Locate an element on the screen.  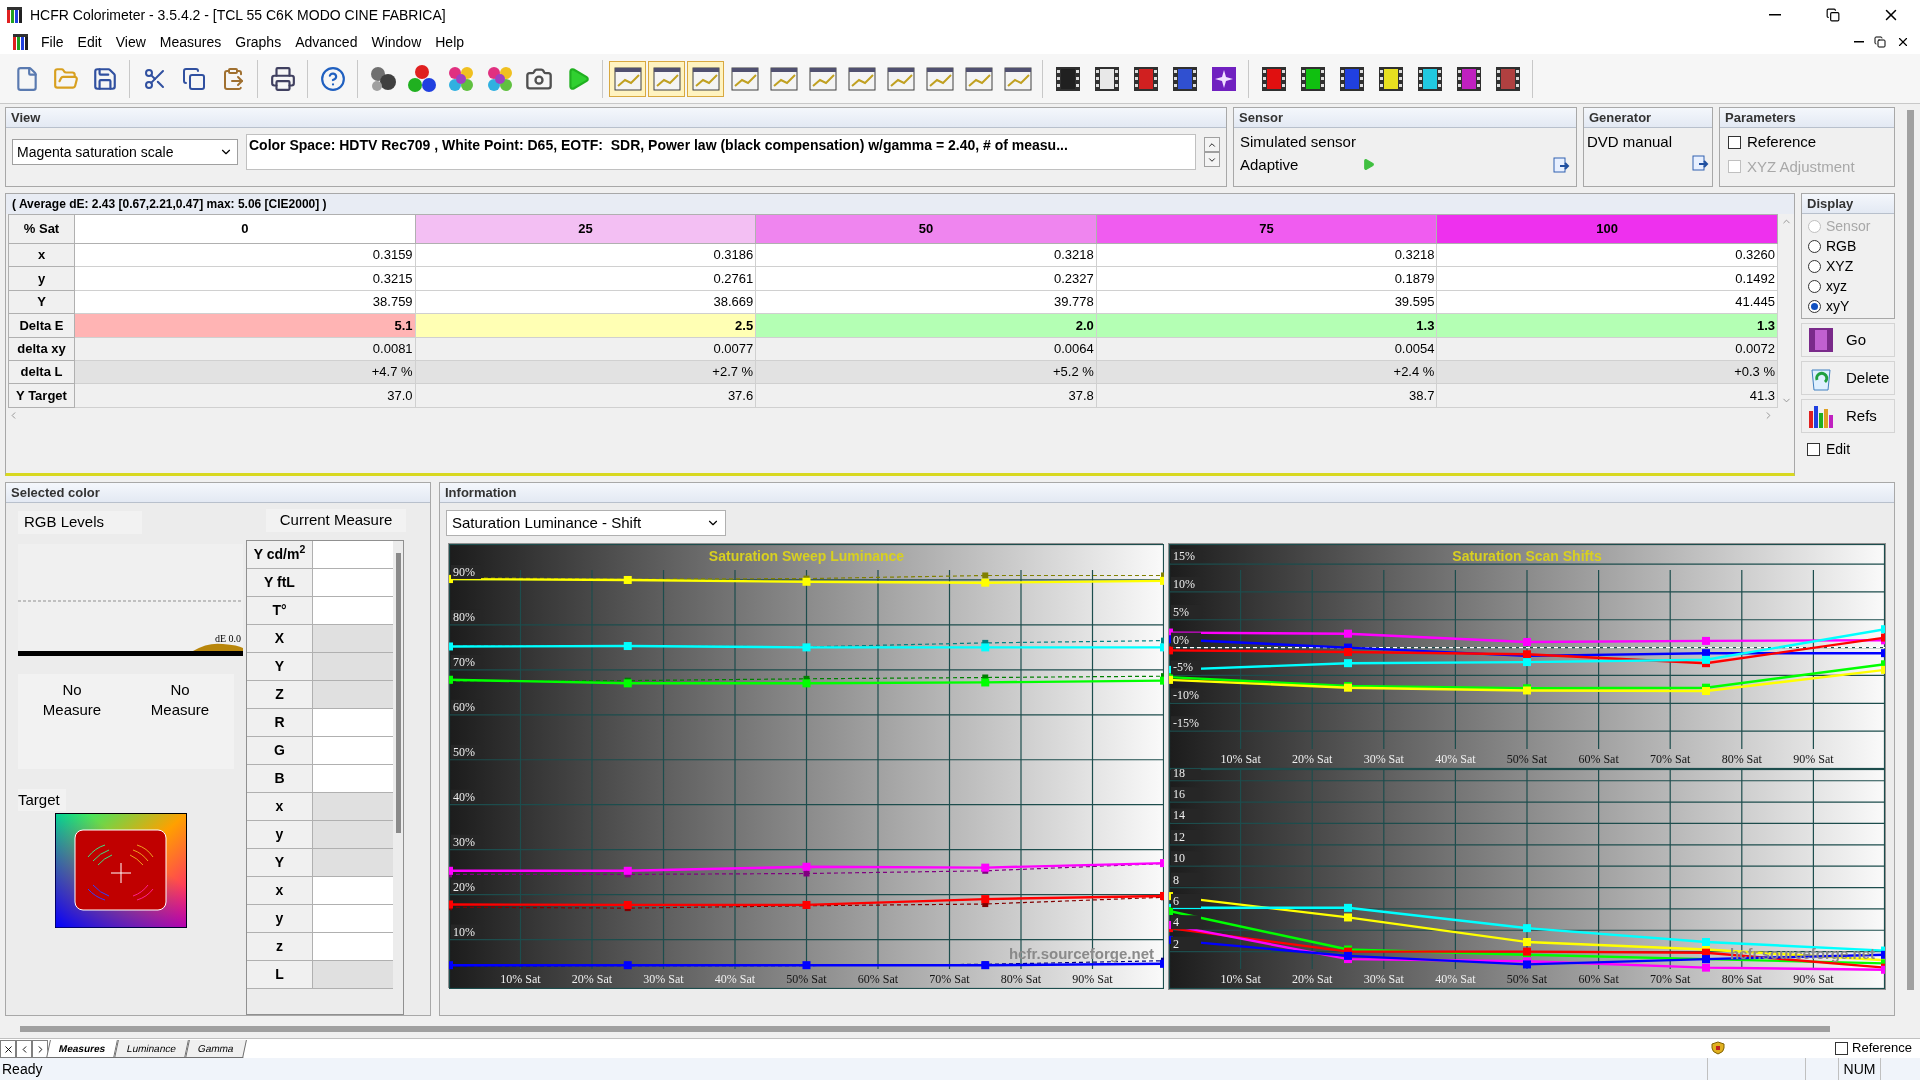
delete-button: Delete is located at coordinates (1848, 378).